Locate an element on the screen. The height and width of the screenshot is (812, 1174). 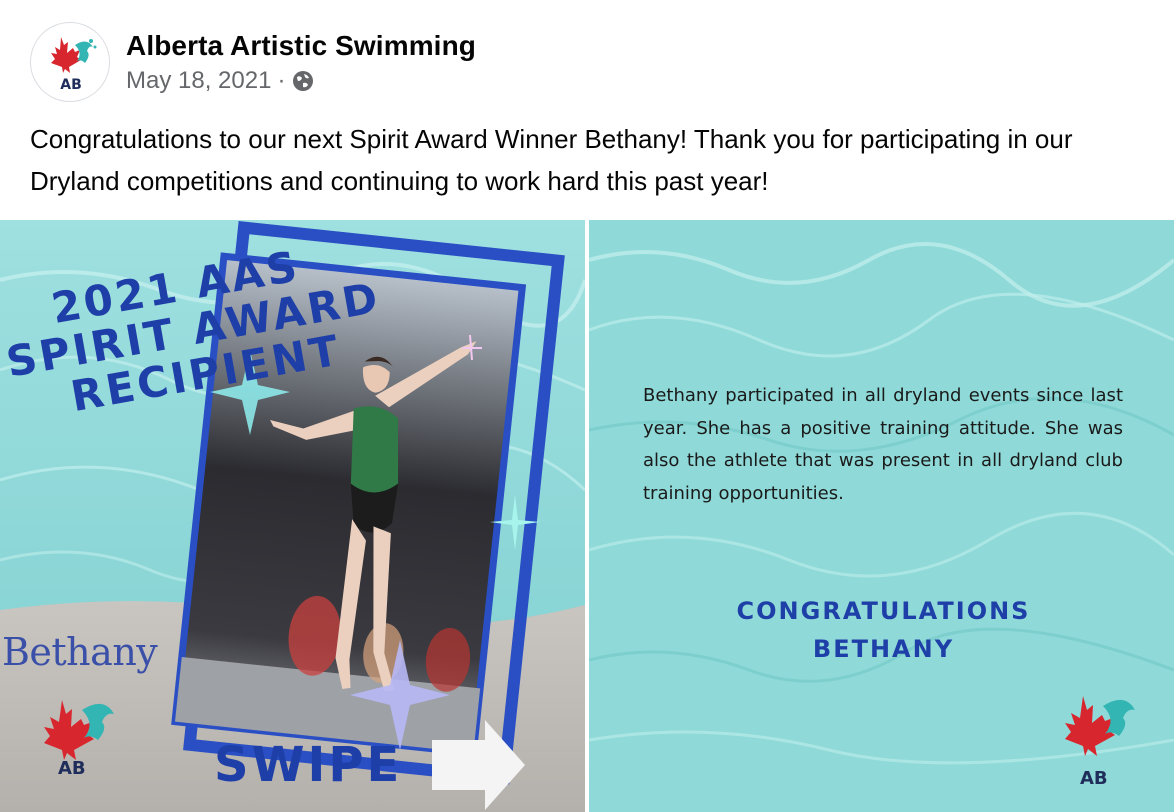
post-meta: Alberta Artistic Swimming May 18, 2021 · is located at coordinates (301, 62).